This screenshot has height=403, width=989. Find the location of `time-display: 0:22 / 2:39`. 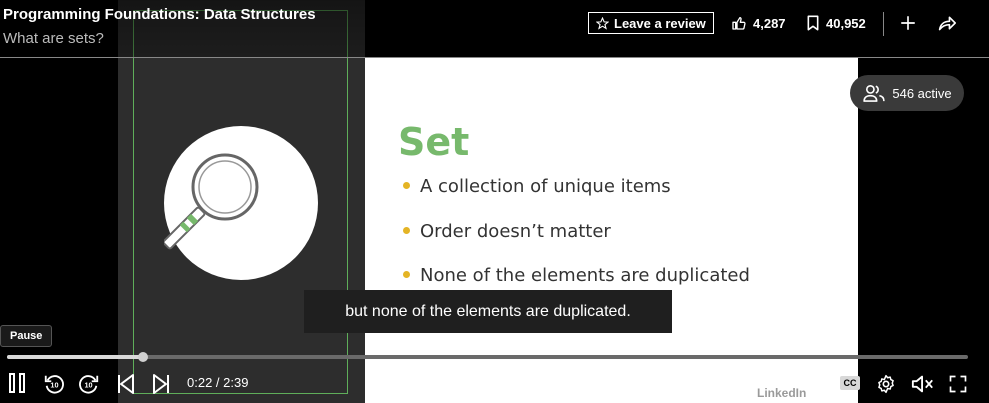

time-display: 0:22 / 2:39 is located at coordinates (218, 382).